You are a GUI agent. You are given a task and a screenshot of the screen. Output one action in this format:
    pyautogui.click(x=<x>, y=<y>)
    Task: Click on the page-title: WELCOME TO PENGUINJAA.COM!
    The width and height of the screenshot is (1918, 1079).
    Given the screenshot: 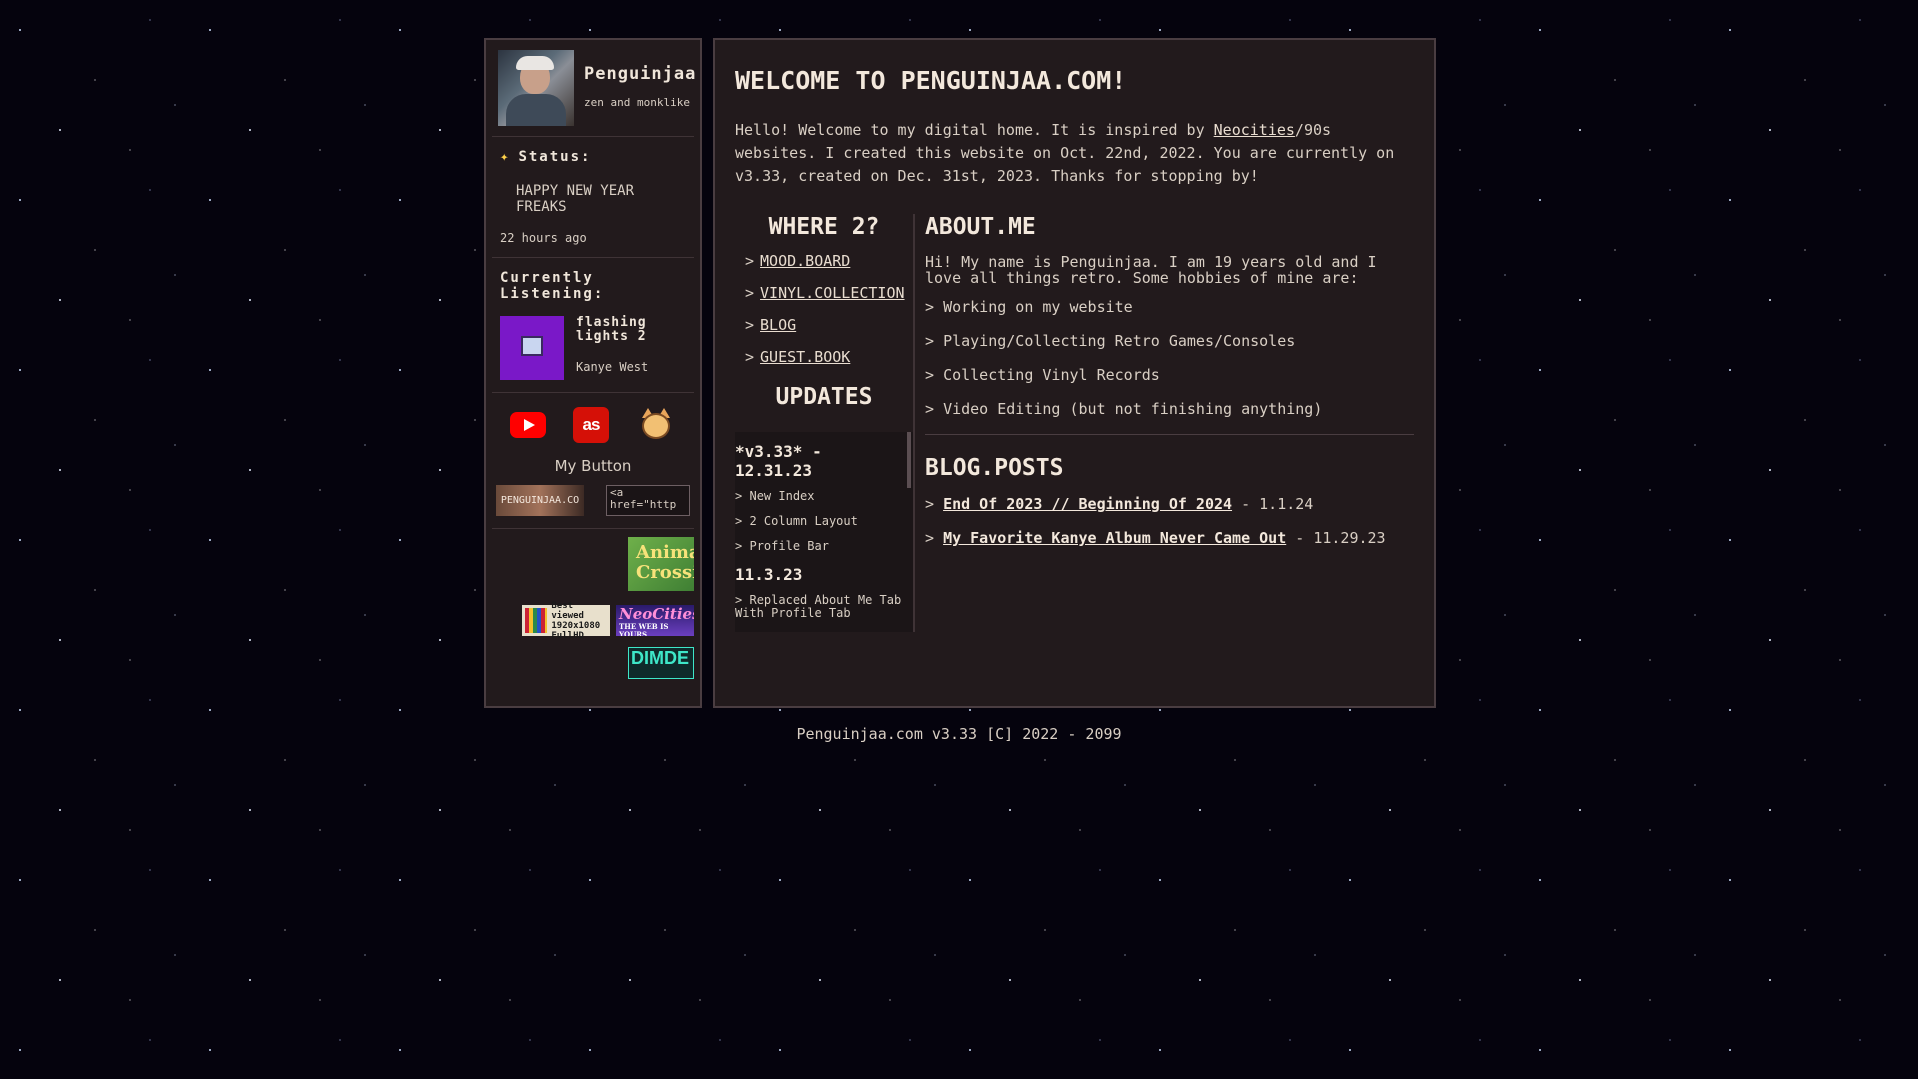 What is the action you would take?
    pyautogui.click(x=931, y=80)
    